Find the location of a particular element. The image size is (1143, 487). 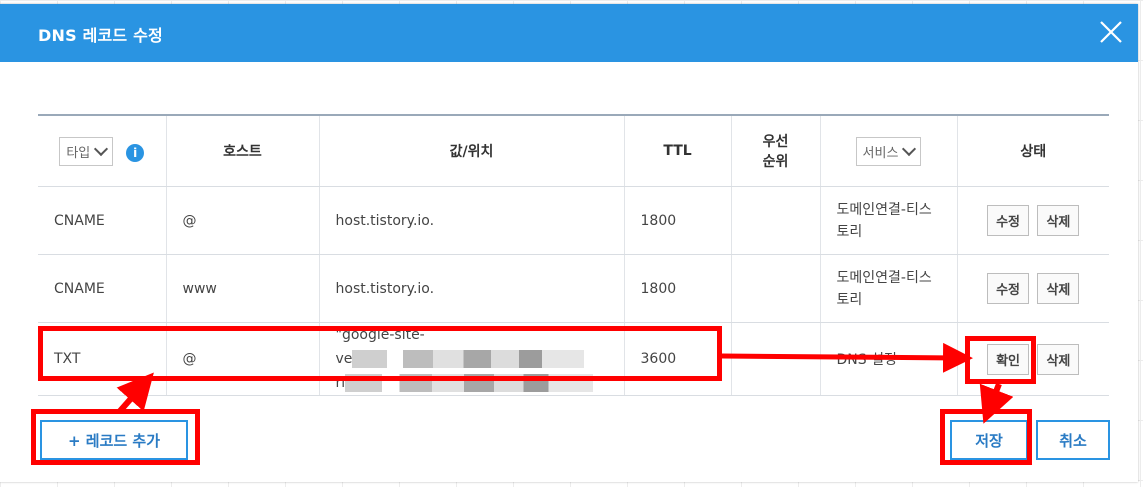

info-icon: i is located at coordinates (135, 152).